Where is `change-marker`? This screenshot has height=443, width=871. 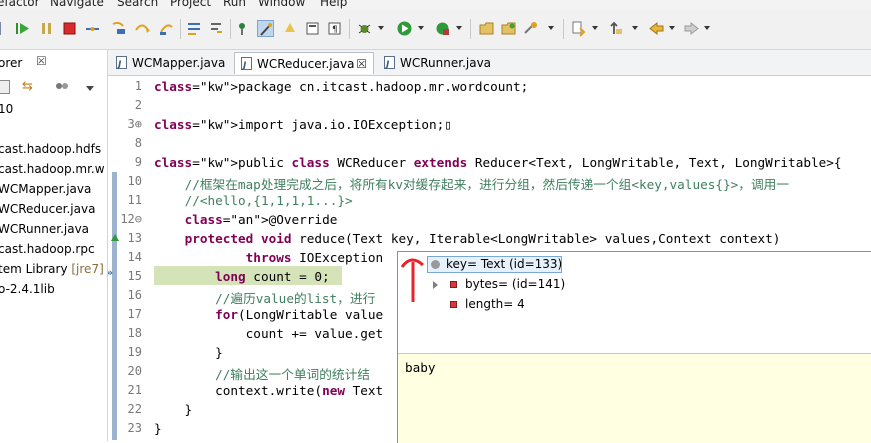
change-marker is located at coordinates (114, 306).